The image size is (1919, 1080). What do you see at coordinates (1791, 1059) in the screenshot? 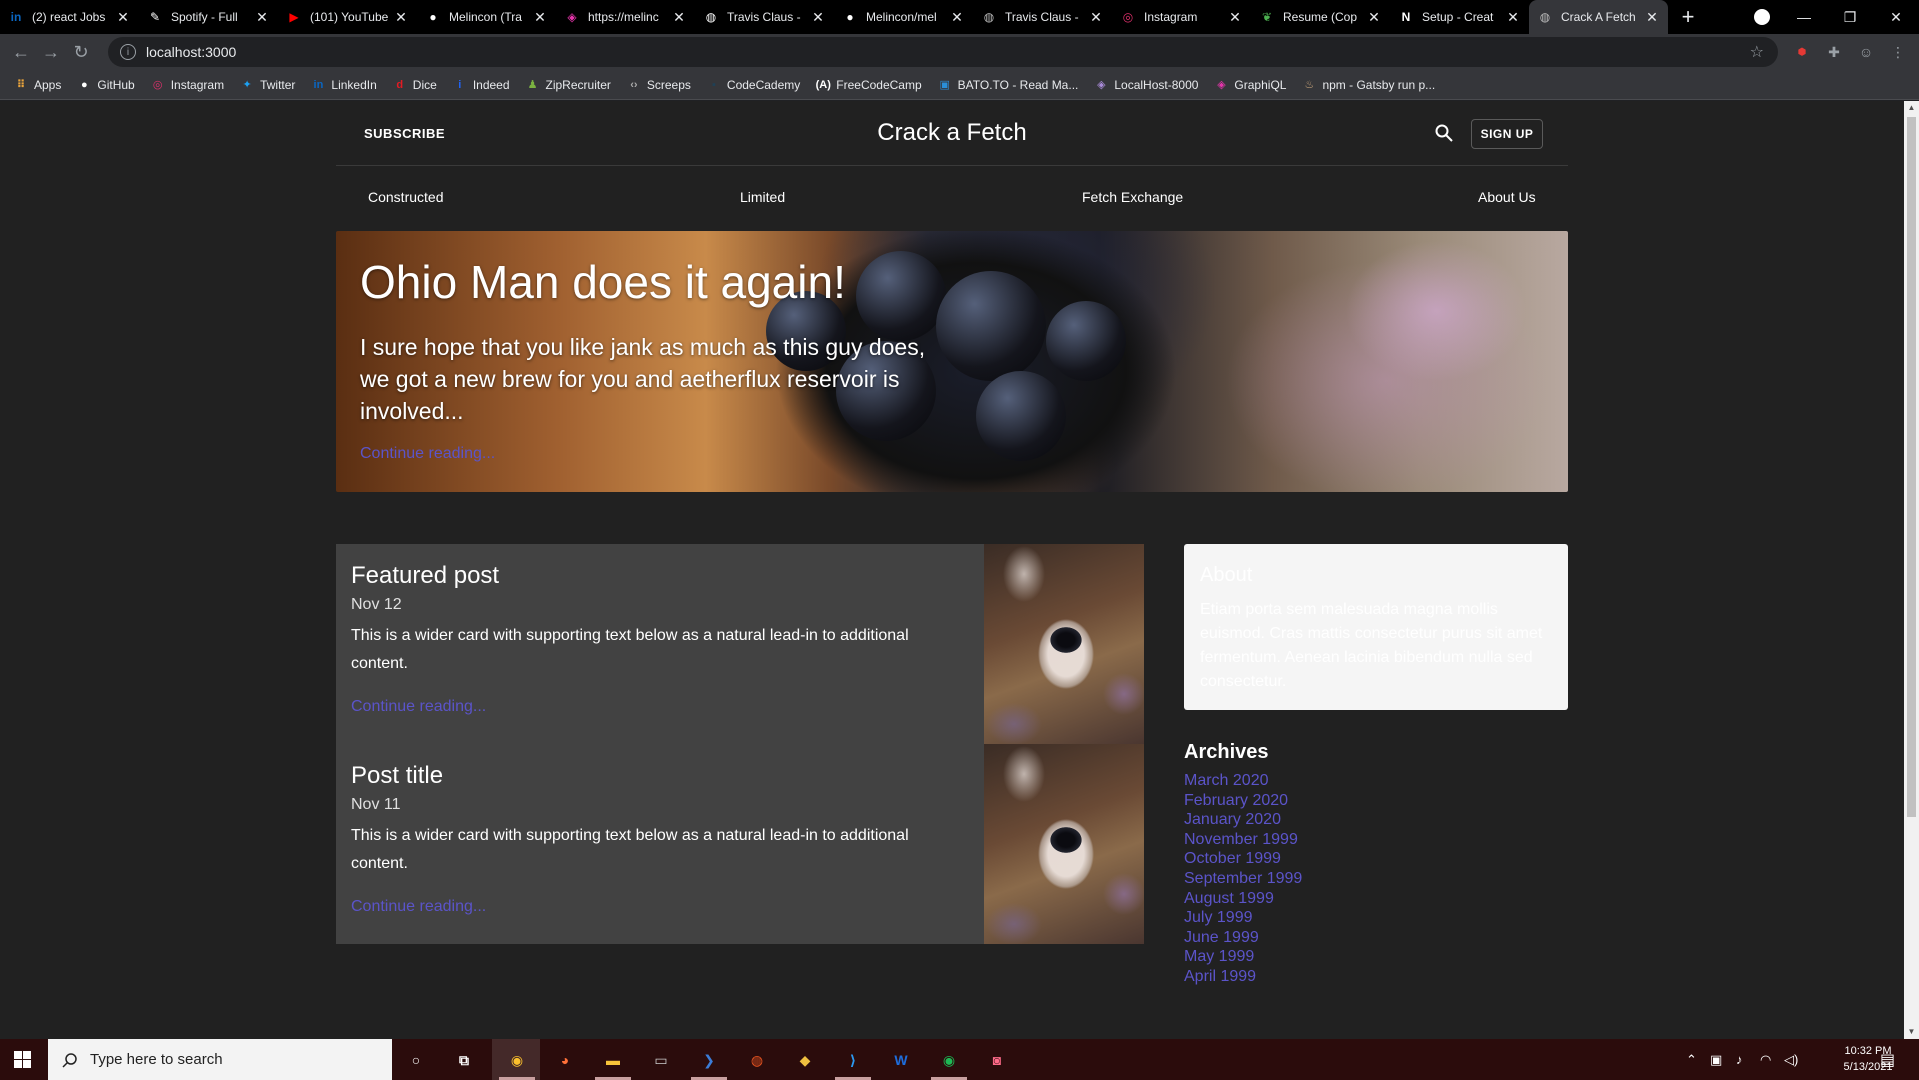
I see `volume-icon: ◁)` at bounding box center [1791, 1059].